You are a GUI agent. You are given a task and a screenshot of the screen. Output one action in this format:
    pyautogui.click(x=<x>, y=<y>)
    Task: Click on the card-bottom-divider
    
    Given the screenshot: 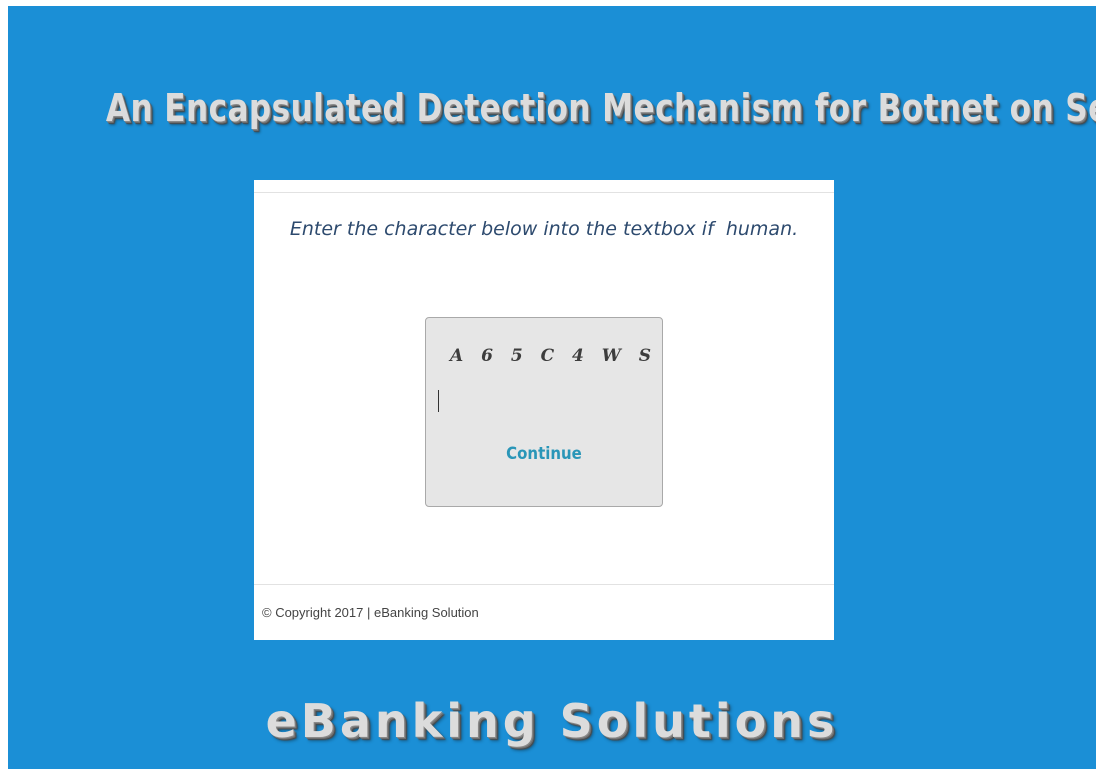 What is the action you would take?
    pyautogui.click(x=544, y=584)
    